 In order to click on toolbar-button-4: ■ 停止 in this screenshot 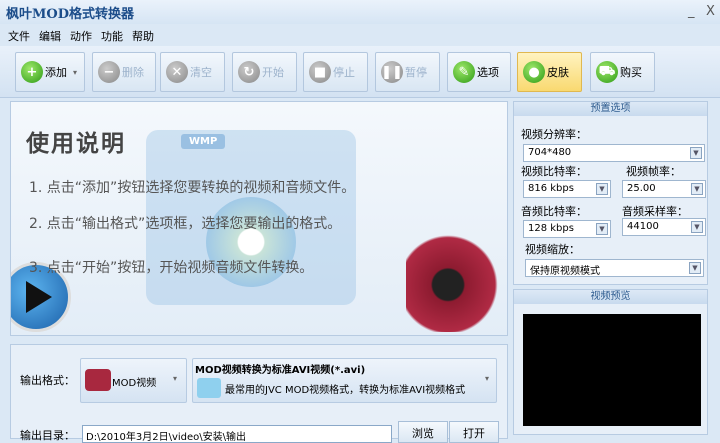, I will do `click(335, 72)`.